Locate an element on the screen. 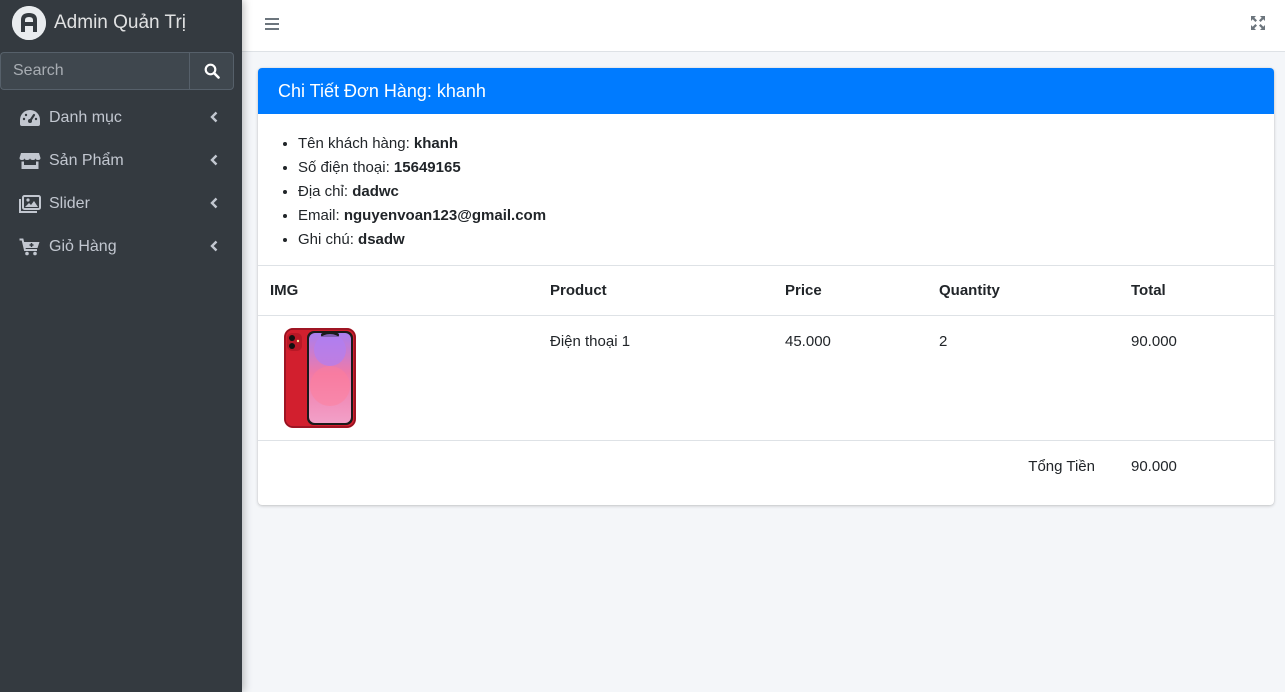 This screenshot has height=692, width=1285. info-label: Email: is located at coordinates (319, 215).